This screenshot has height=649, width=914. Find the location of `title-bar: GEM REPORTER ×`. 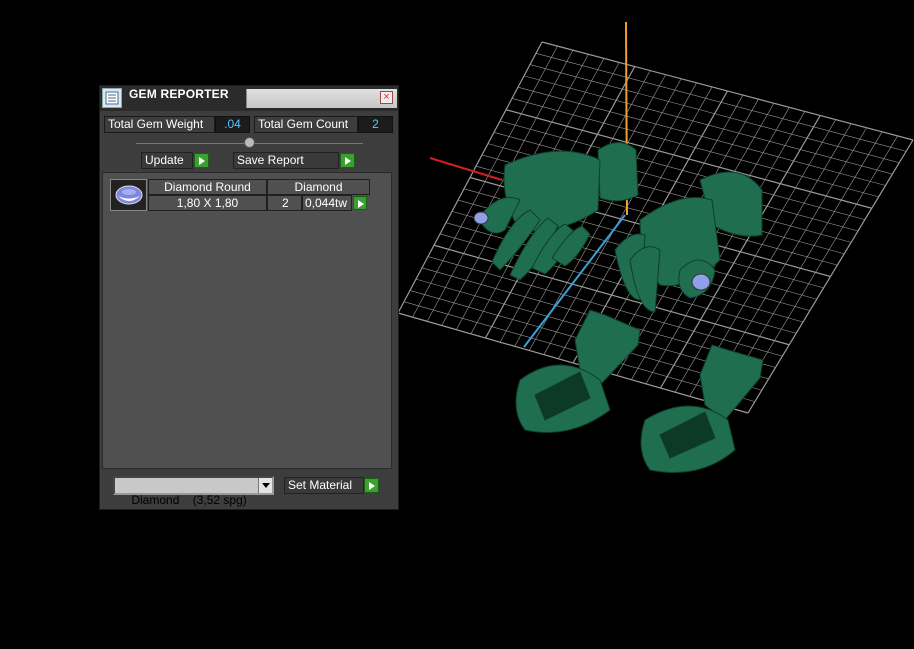

title-bar: GEM REPORTER × is located at coordinates (249, 98).